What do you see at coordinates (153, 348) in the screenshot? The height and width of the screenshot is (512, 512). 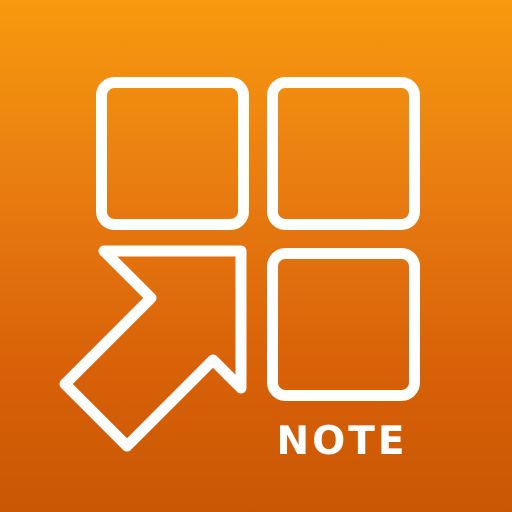 I see `arrow-icon` at bounding box center [153, 348].